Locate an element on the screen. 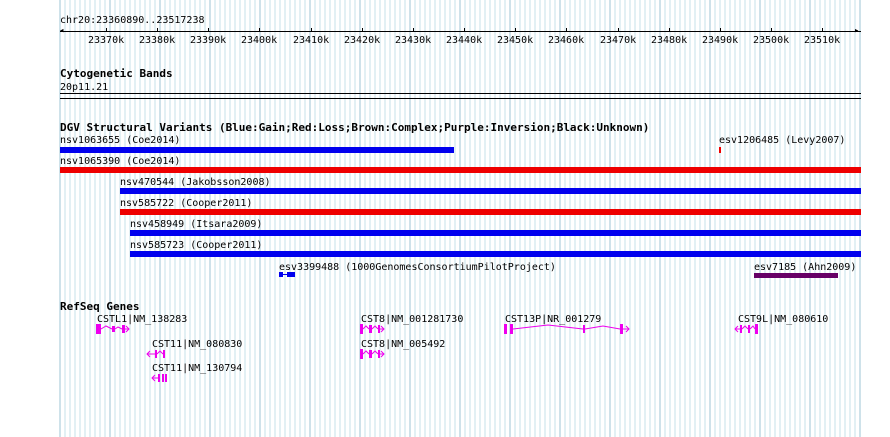  ruler-tick-label: 23470k is located at coordinates (618, 40).